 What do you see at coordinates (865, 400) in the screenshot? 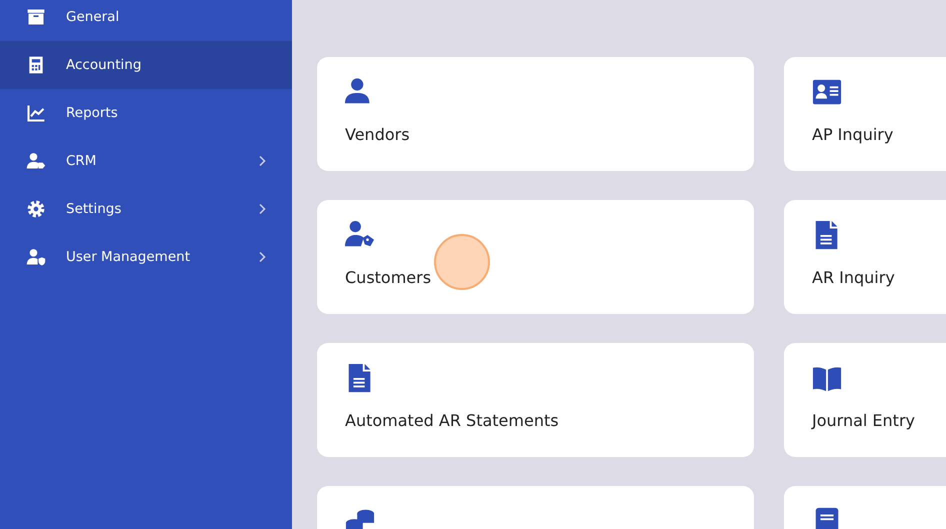
I see `menu-card: Journal Entry` at bounding box center [865, 400].